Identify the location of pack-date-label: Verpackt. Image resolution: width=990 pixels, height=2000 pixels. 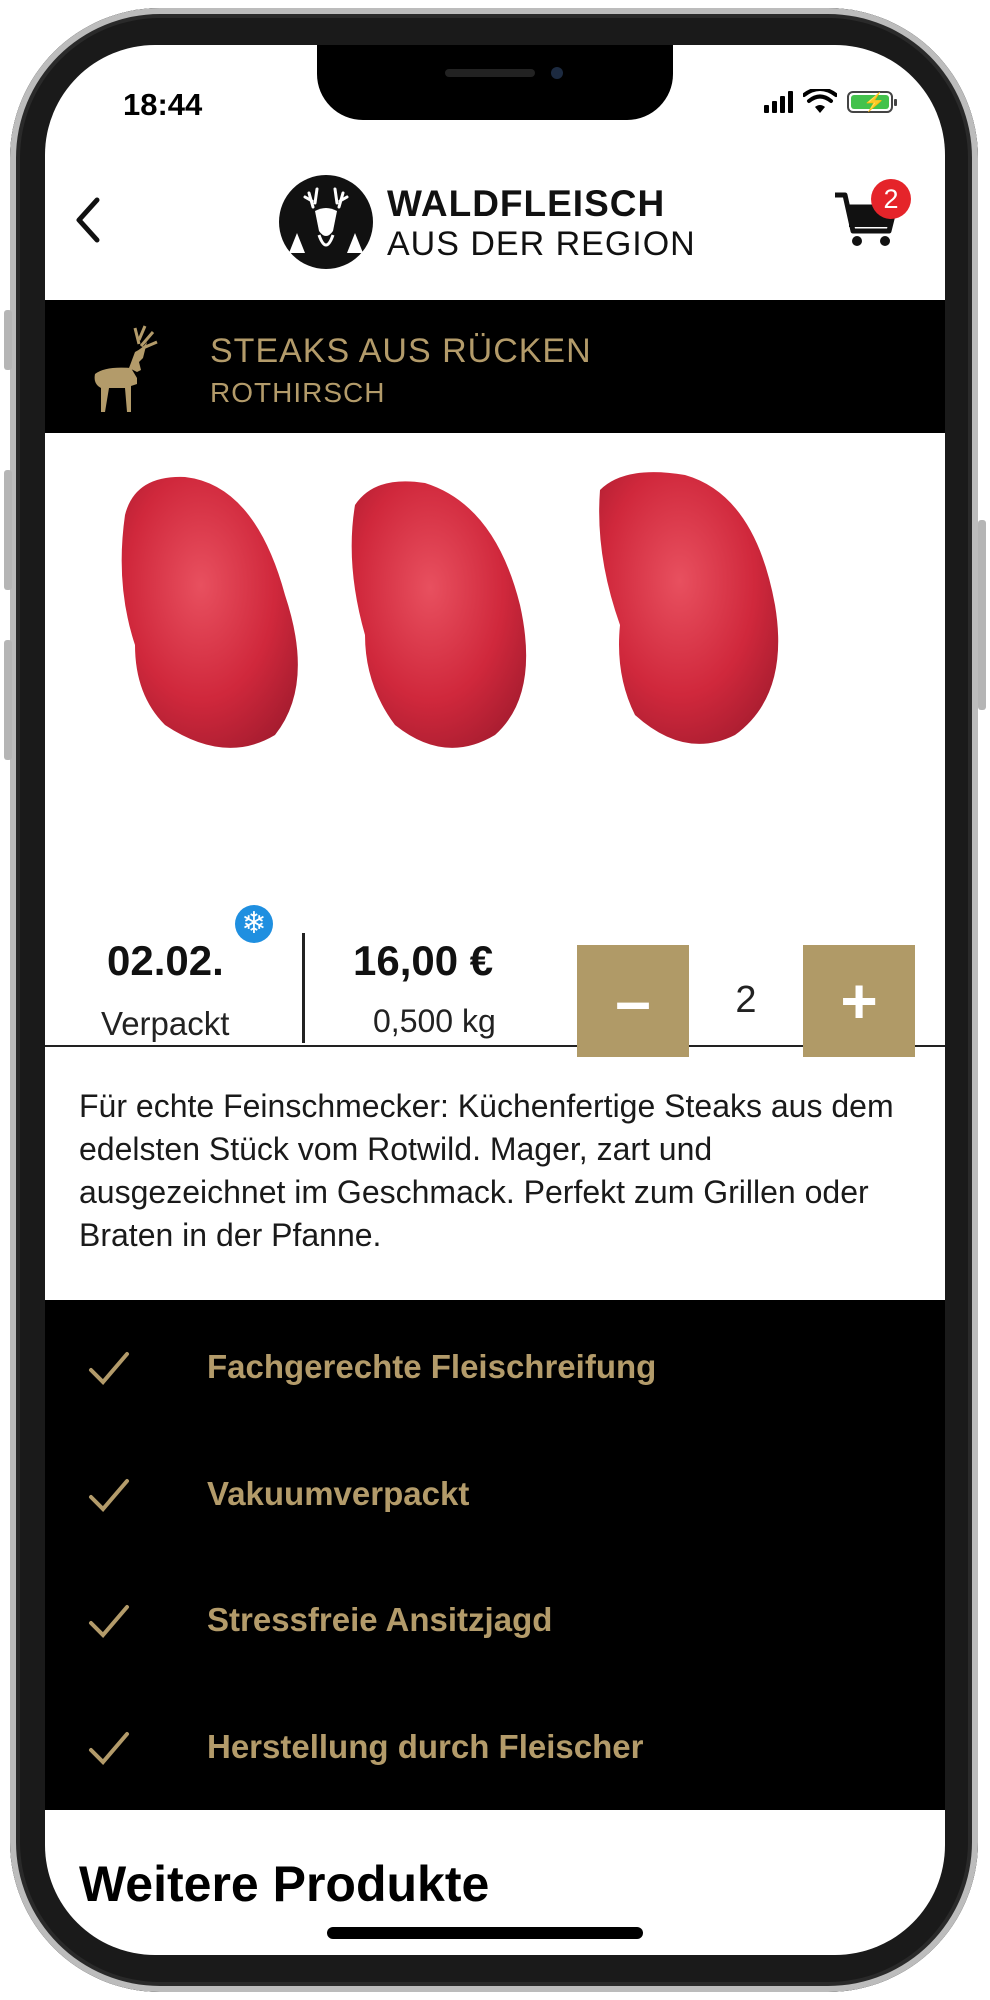
(165, 1023).